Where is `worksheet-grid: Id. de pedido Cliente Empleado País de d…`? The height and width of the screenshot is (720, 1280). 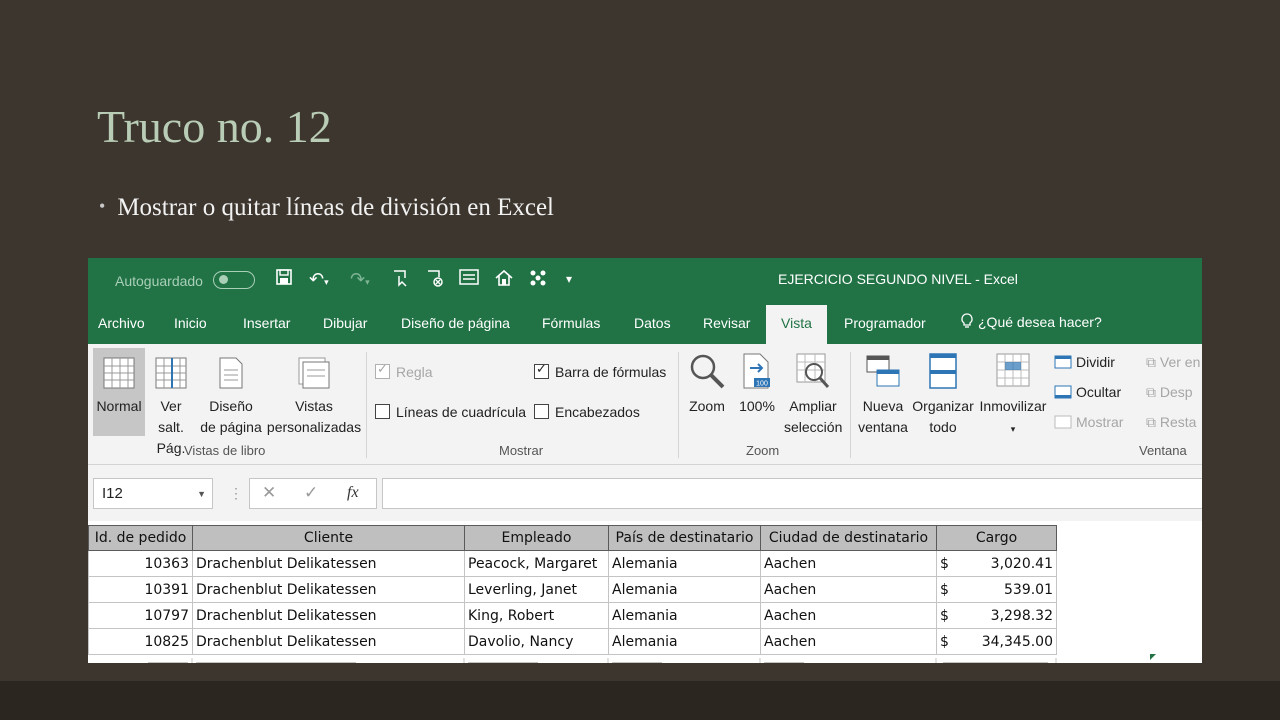 worksheet-grid: Id. de pedido Cliente Empleado País de d… is located at coordinates (572, 590).